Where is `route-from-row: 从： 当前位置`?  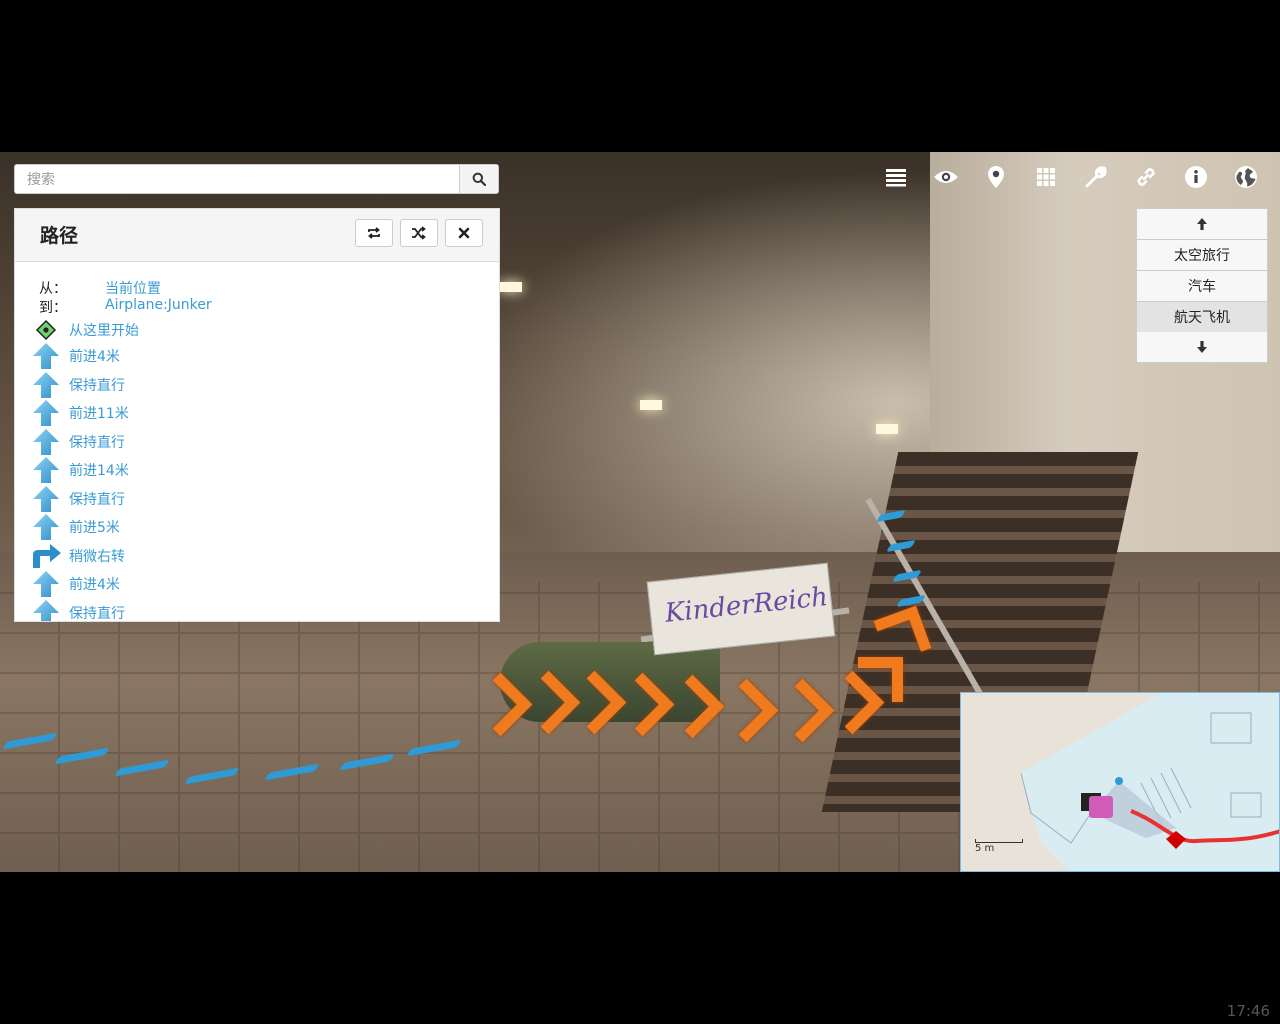
route-from-row: 从： 当前位置 is located at coordinates (257, 287).